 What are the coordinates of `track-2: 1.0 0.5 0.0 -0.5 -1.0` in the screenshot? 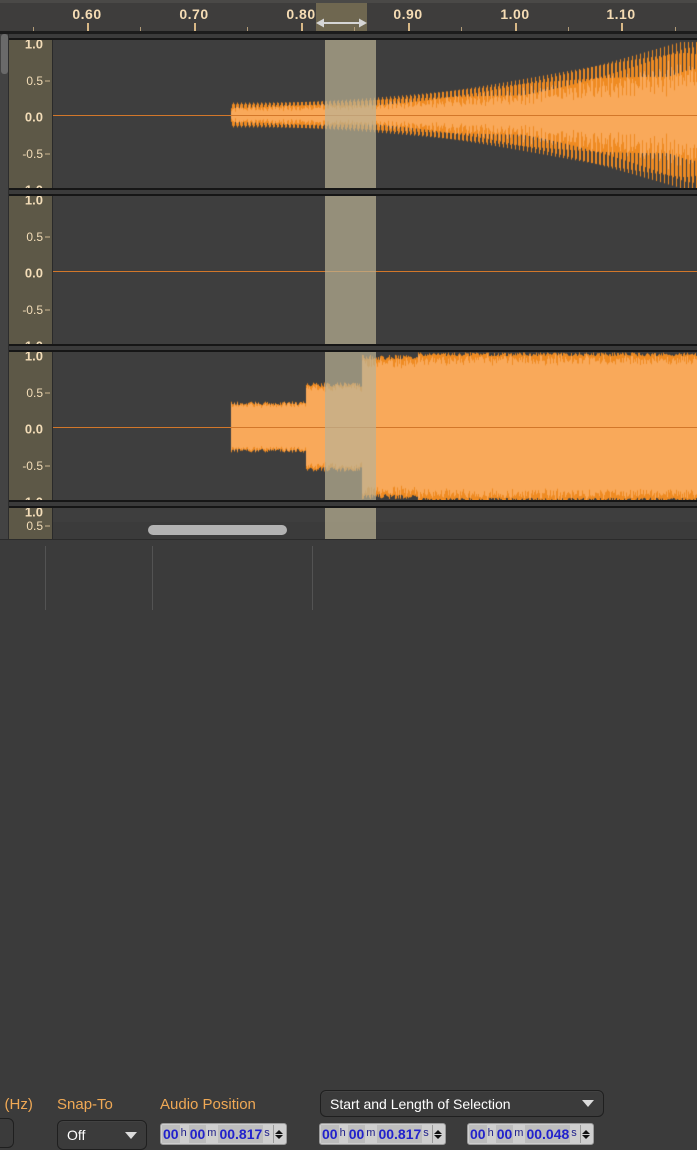 It's located at (353, 270).